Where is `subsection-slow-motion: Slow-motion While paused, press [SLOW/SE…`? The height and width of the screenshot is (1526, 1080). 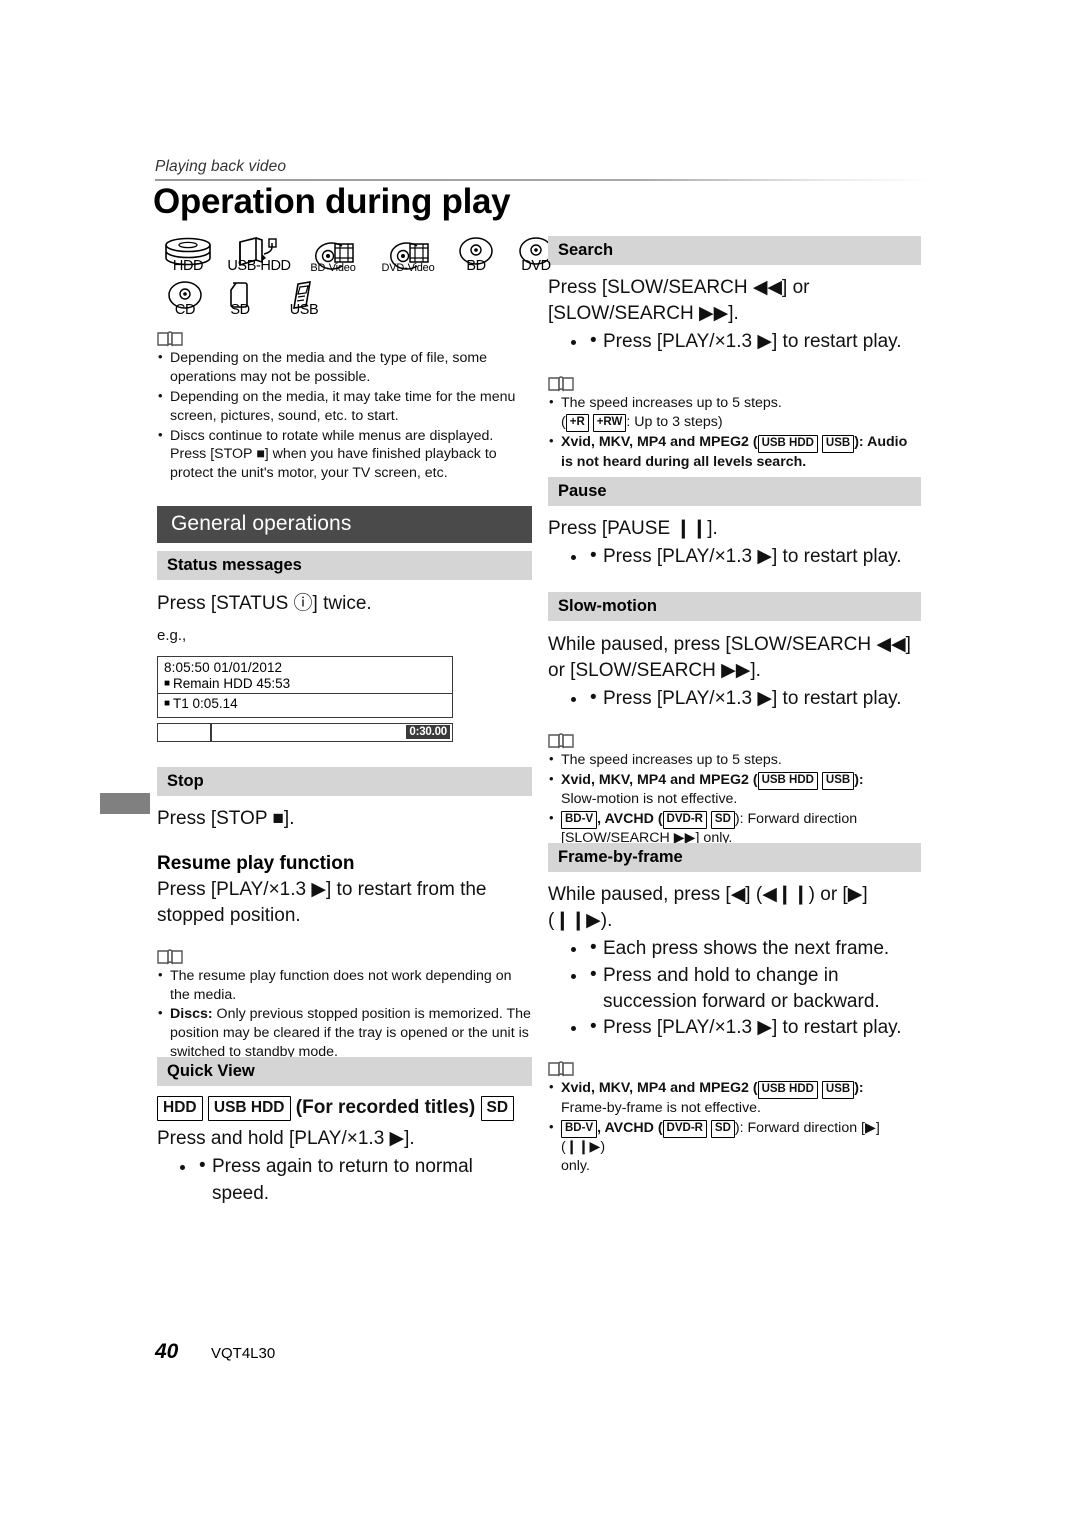
subsection-slow-motion: Slow-motion While paused, press [SLOW/SE… is located at coordinates (734, 720).